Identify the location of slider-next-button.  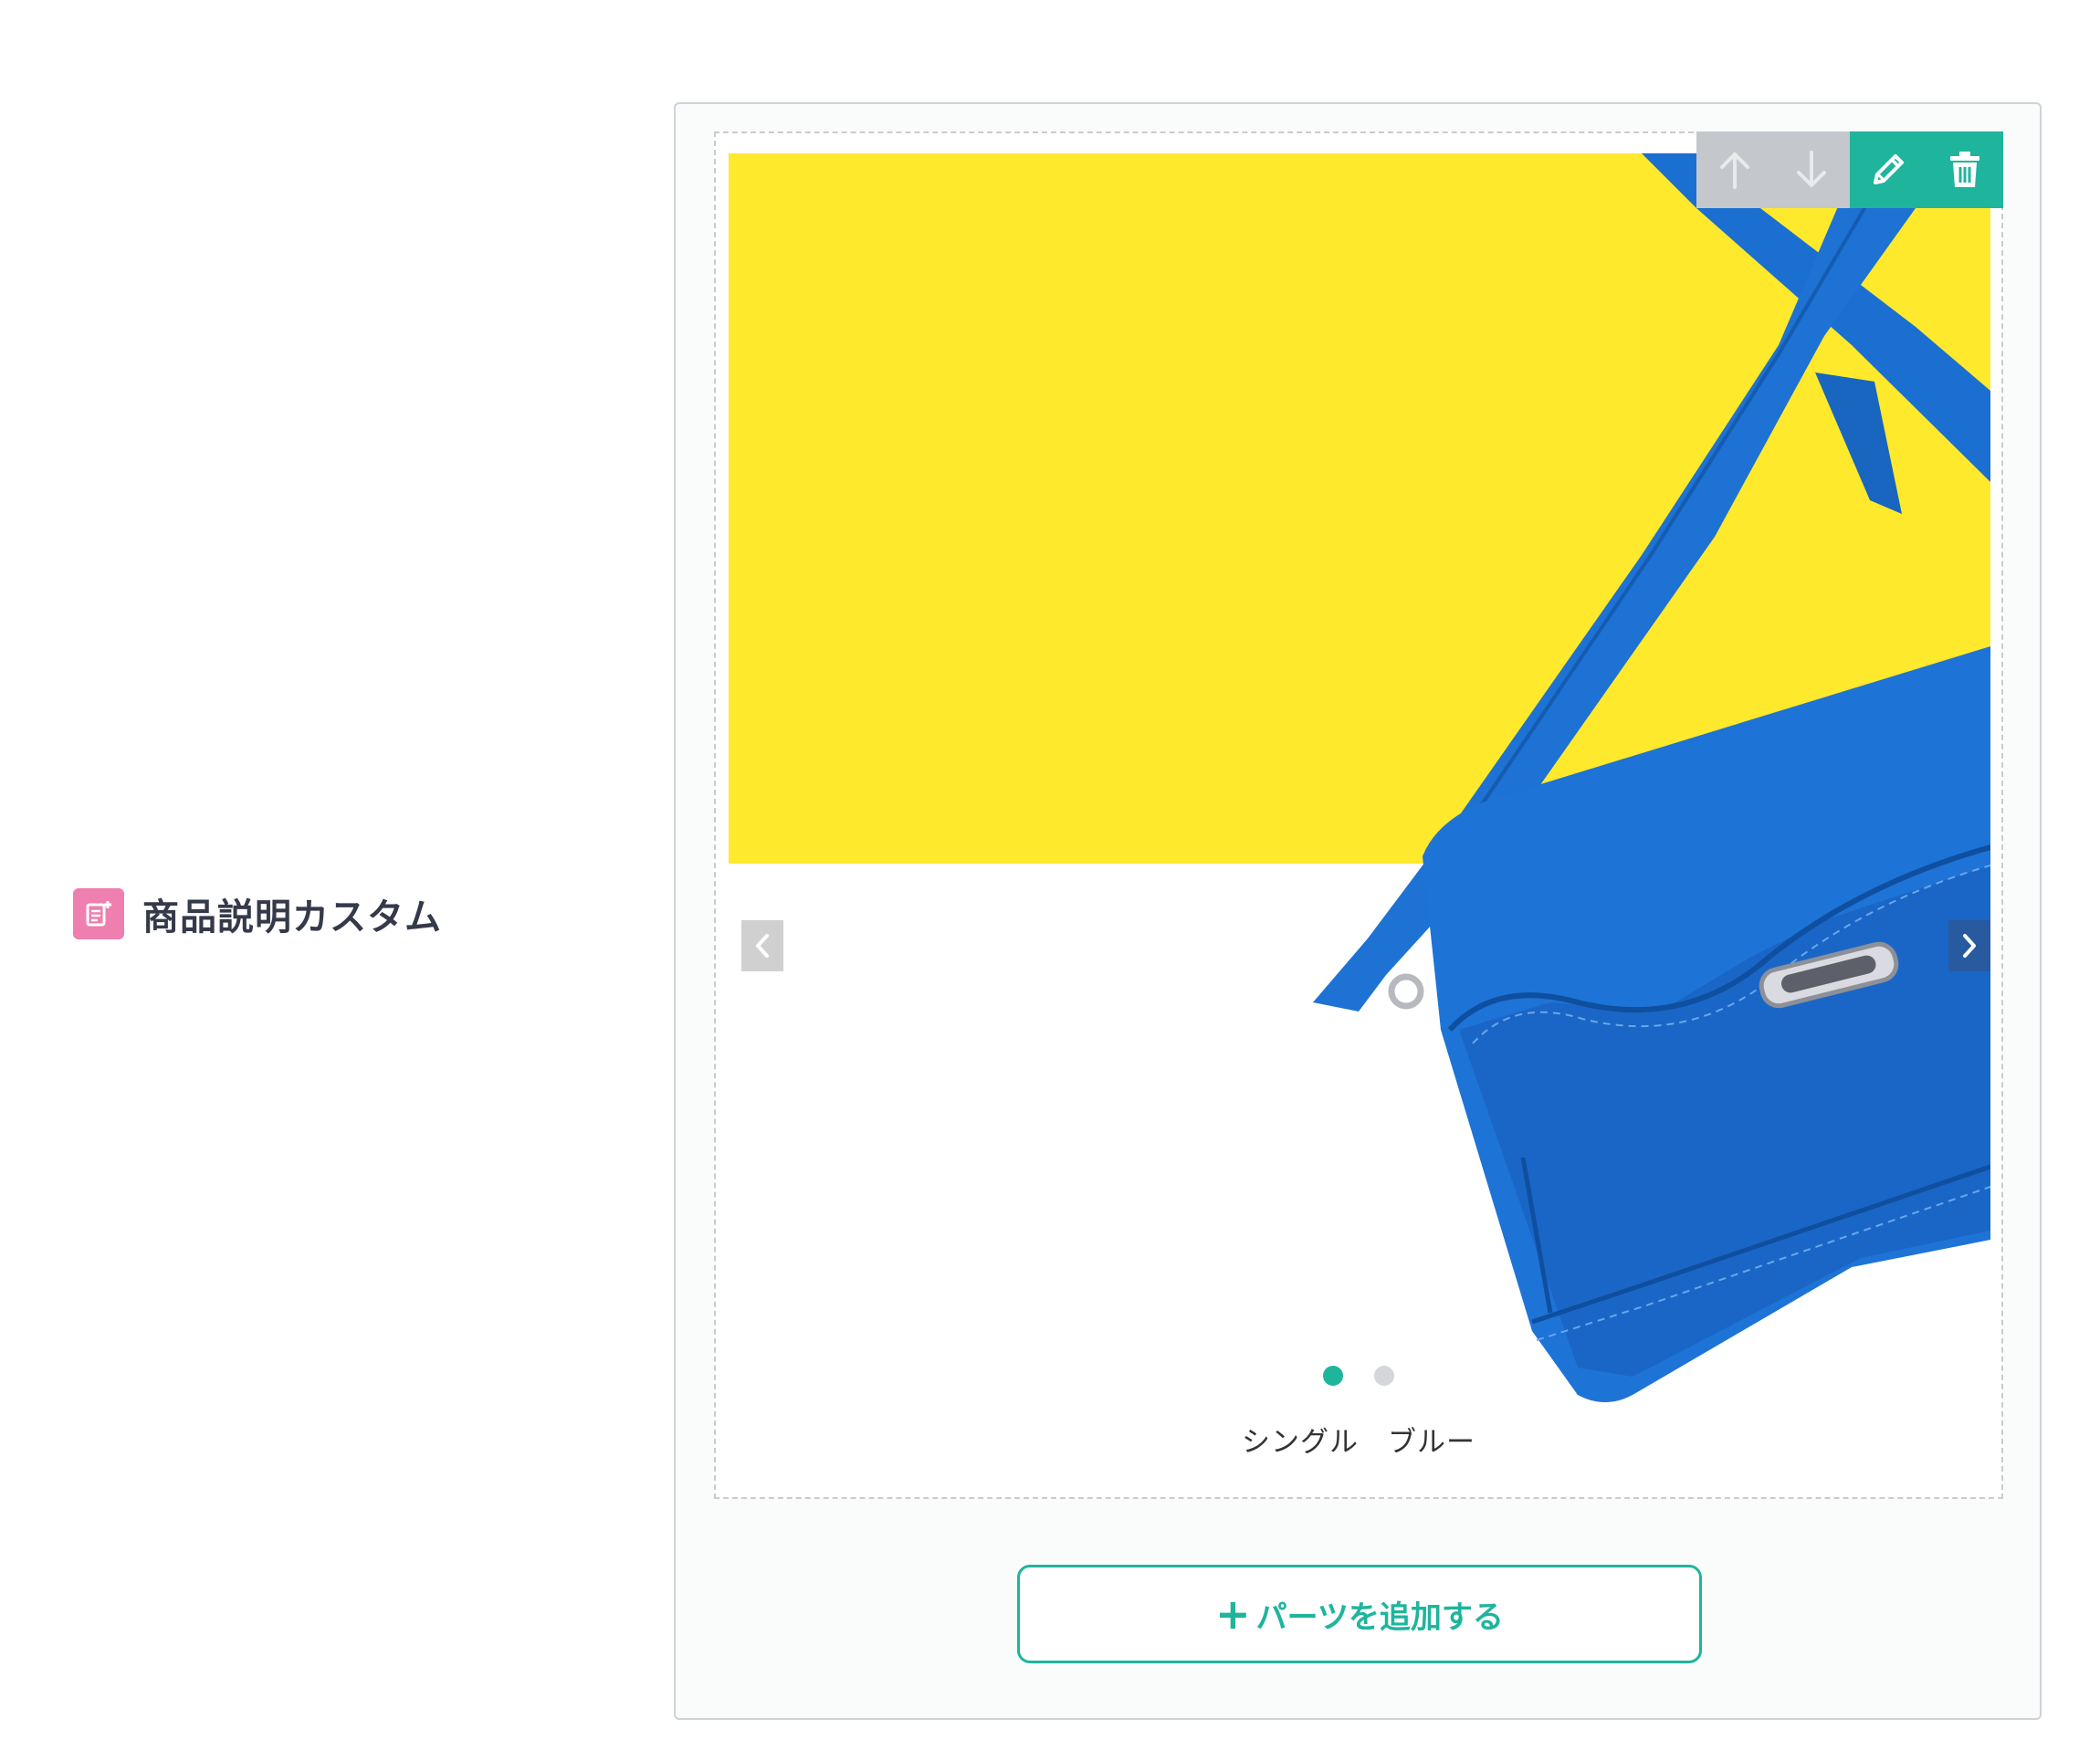
(1969, 946).